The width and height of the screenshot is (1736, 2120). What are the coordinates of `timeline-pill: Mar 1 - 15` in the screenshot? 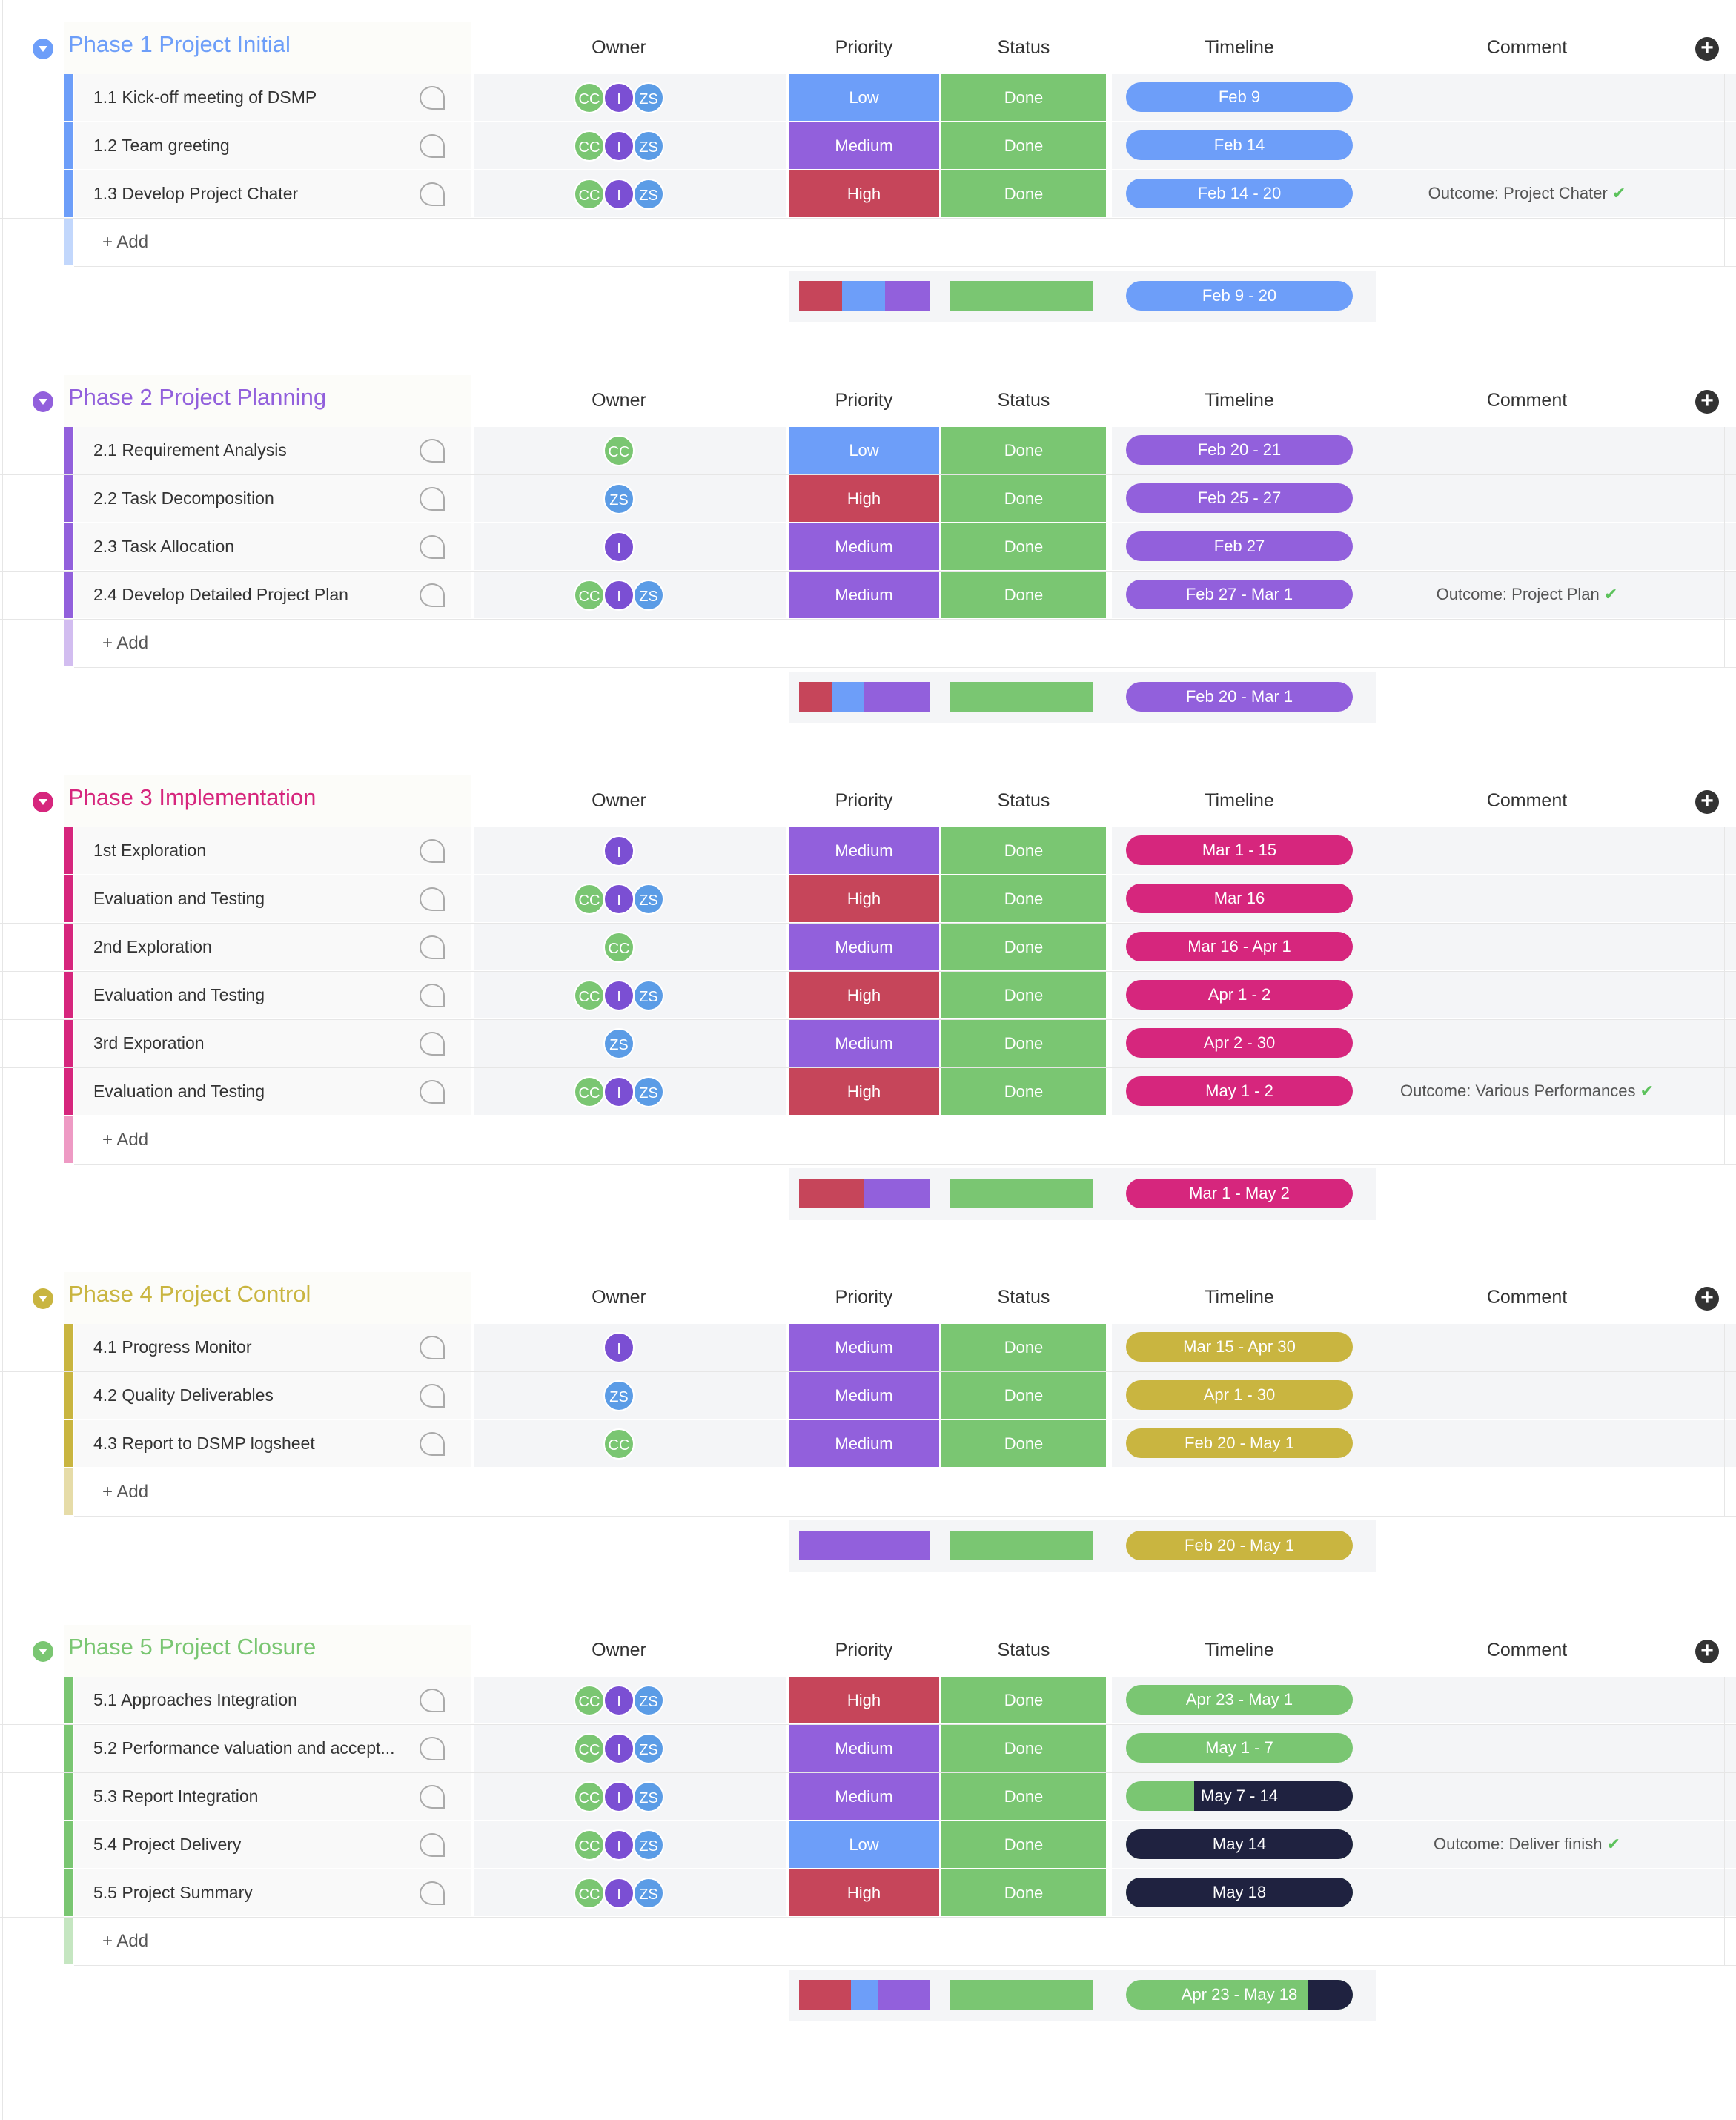 It's located at (1239, 850).